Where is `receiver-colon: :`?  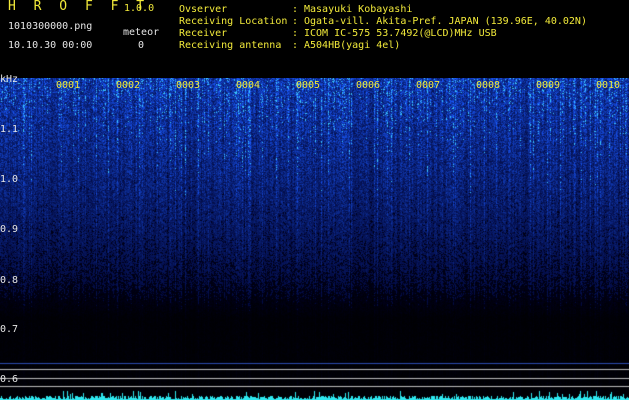 receiver-colon: : is located at coordinates (295, 33).